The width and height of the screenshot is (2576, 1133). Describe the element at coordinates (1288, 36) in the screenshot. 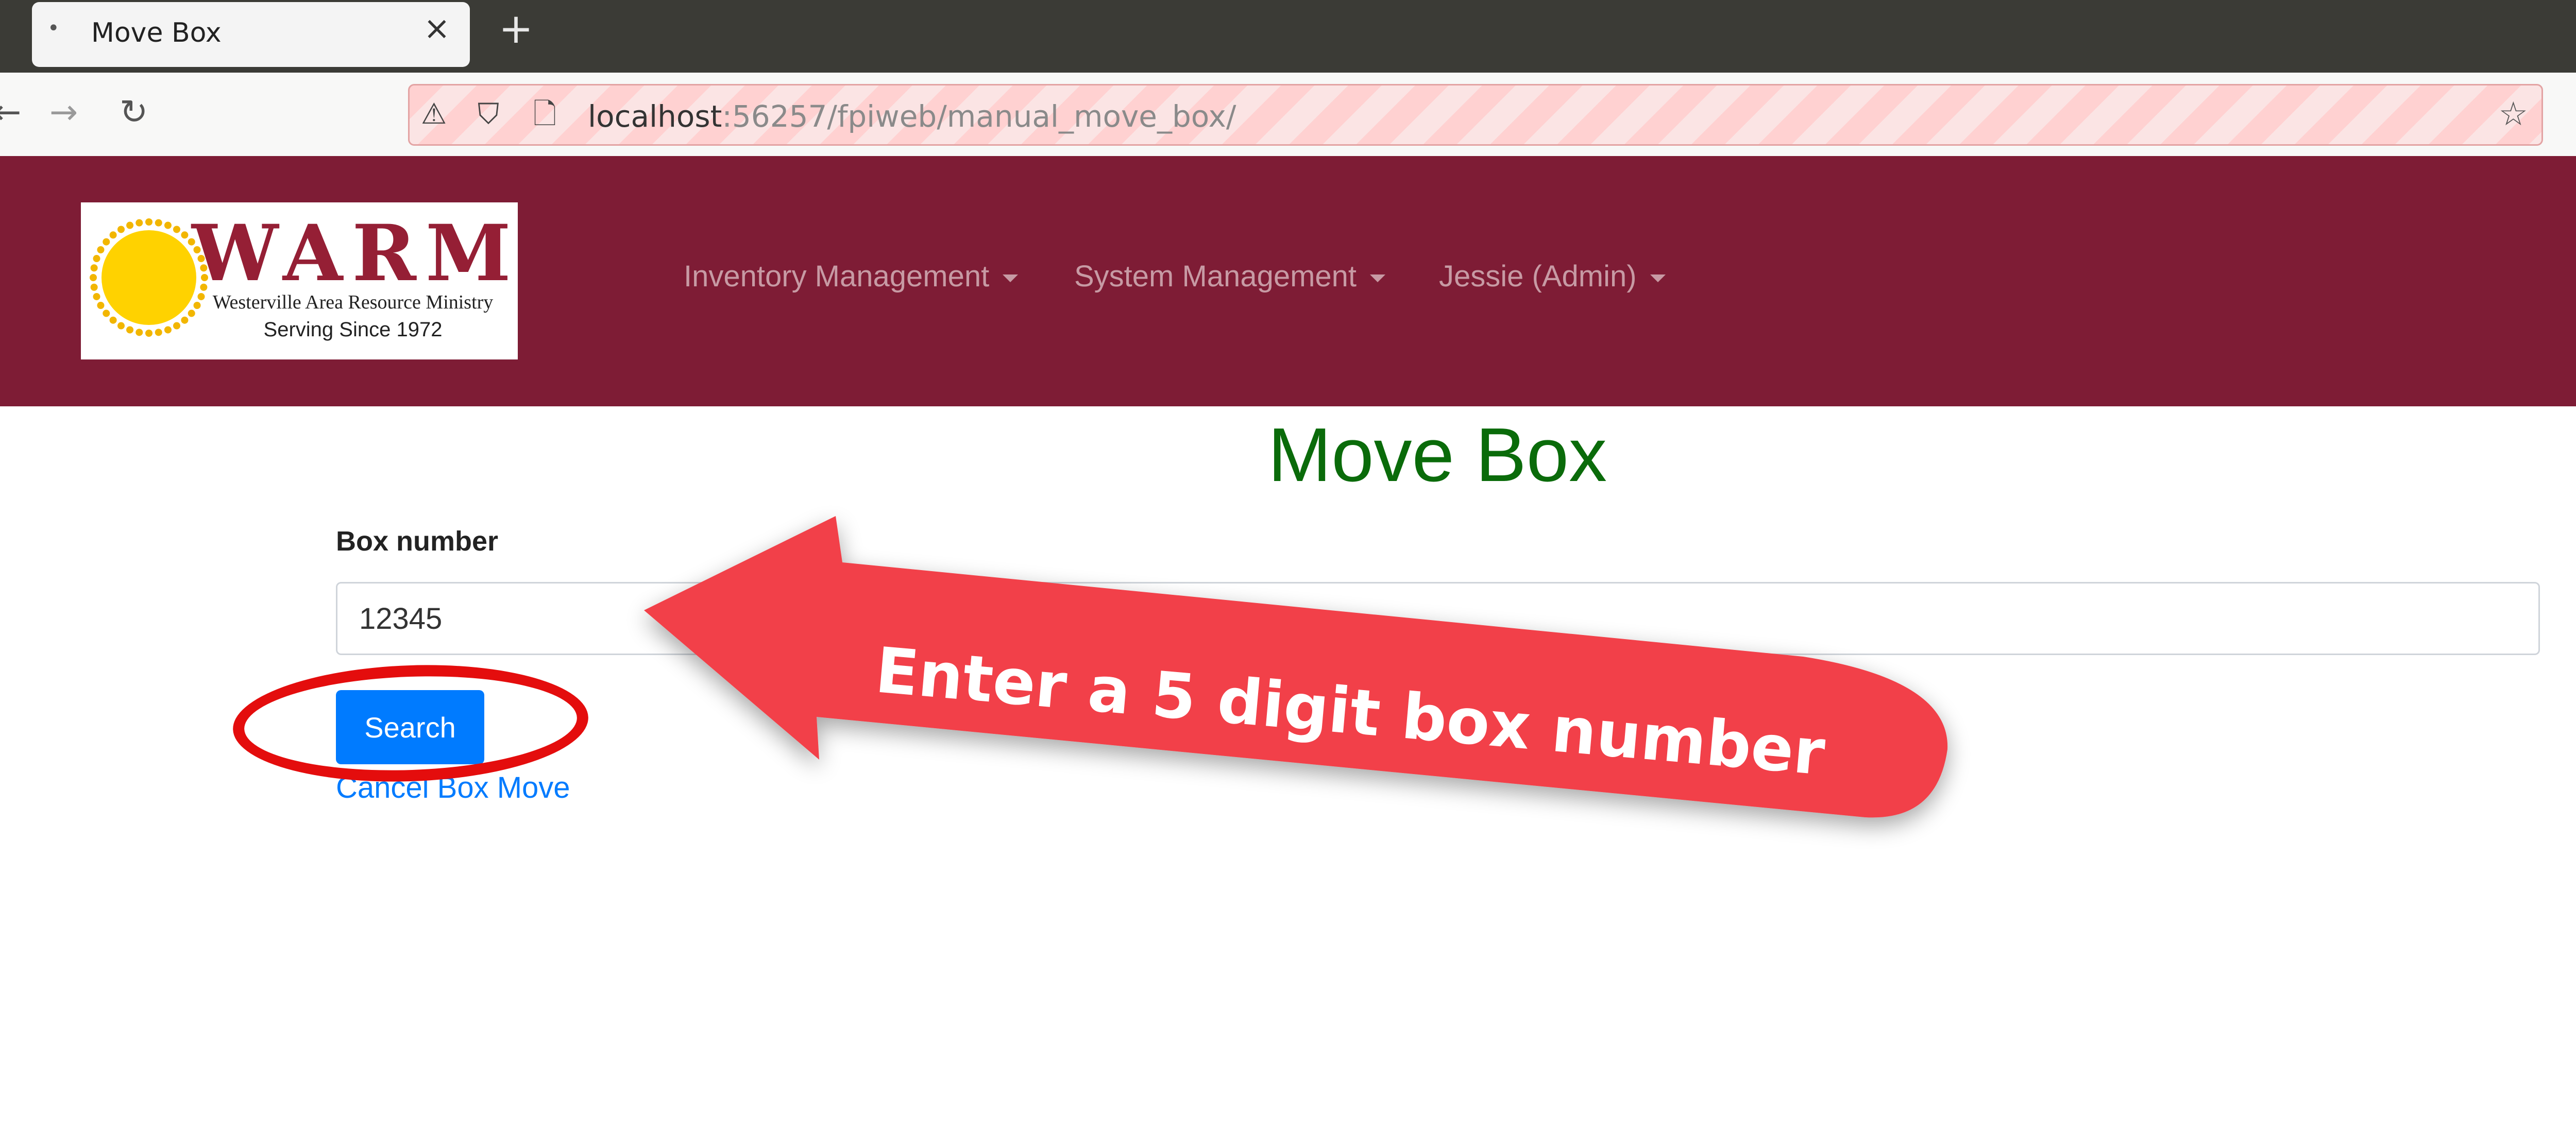

I see `browser-tab-strip: • Move Box × +` at that location.